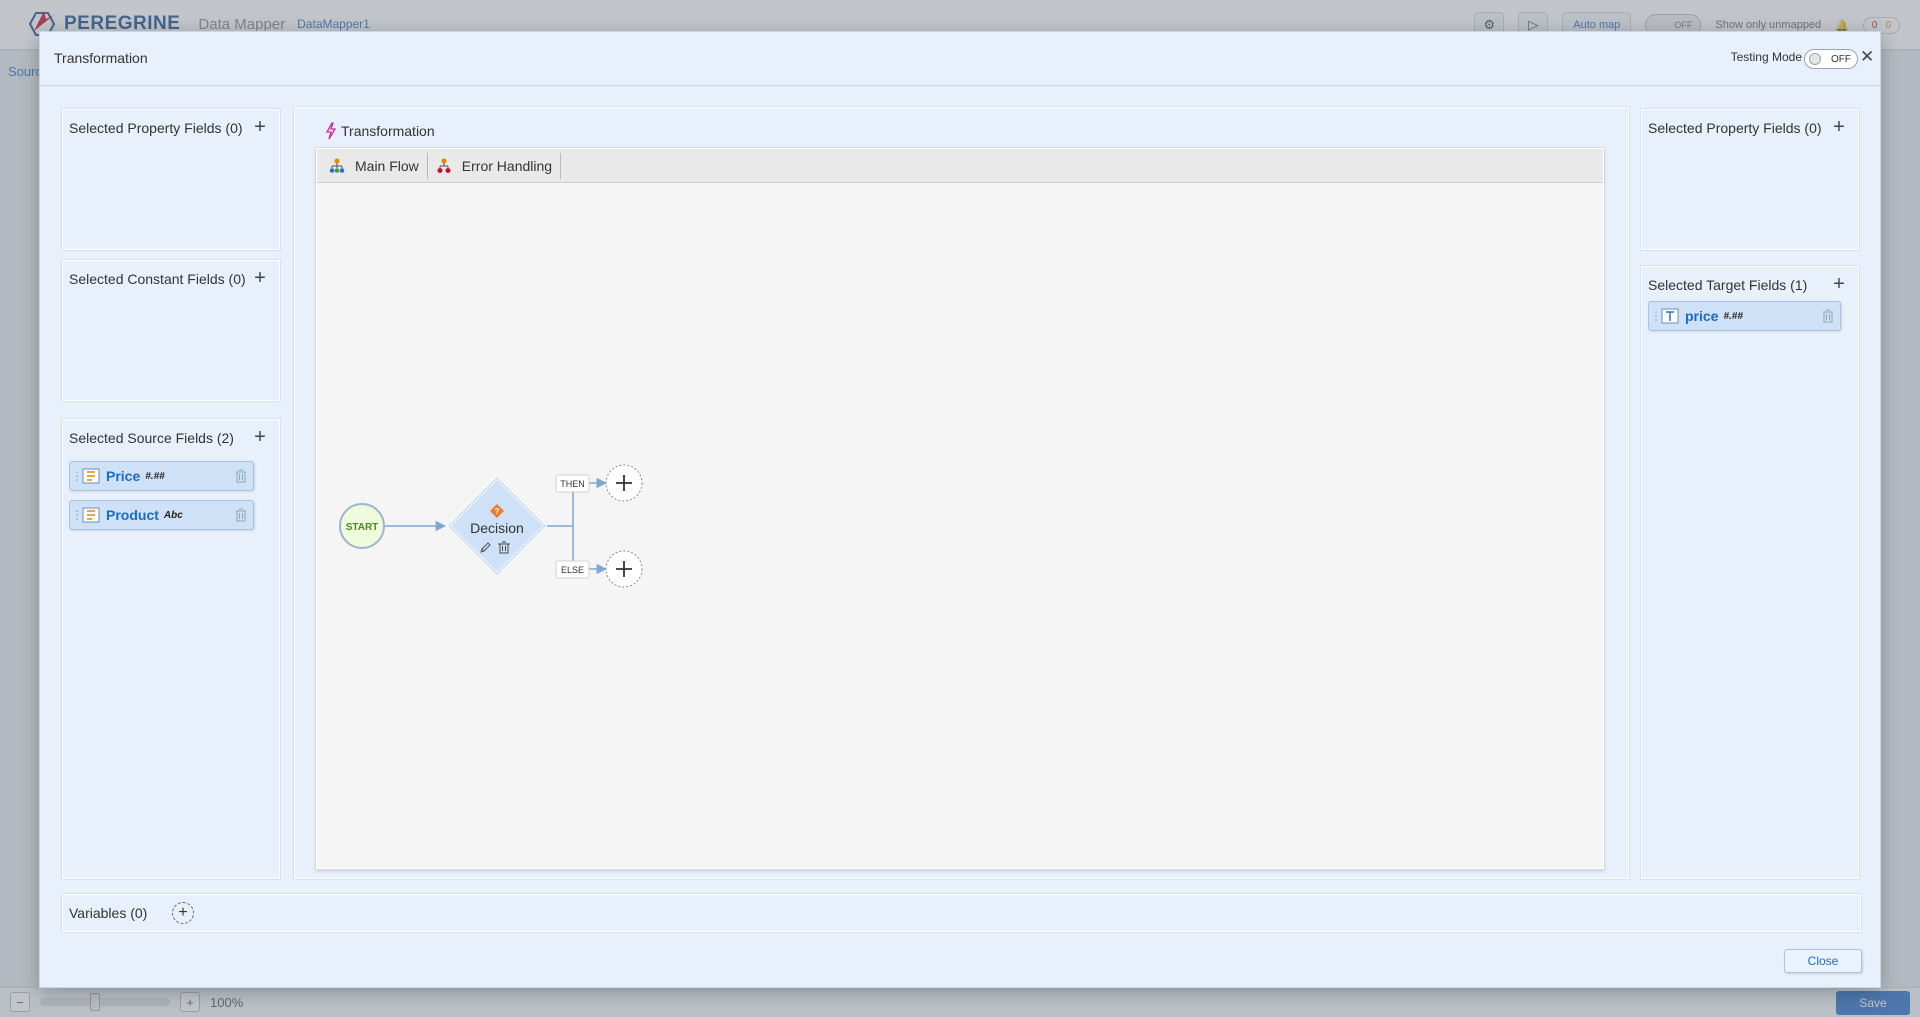 The width and height of the screenshot is (1920, 1017). What do you see at coordinates (1823, 961) in the screenshot?
I see `close-button: Close` at bounding box center [1823, 961].